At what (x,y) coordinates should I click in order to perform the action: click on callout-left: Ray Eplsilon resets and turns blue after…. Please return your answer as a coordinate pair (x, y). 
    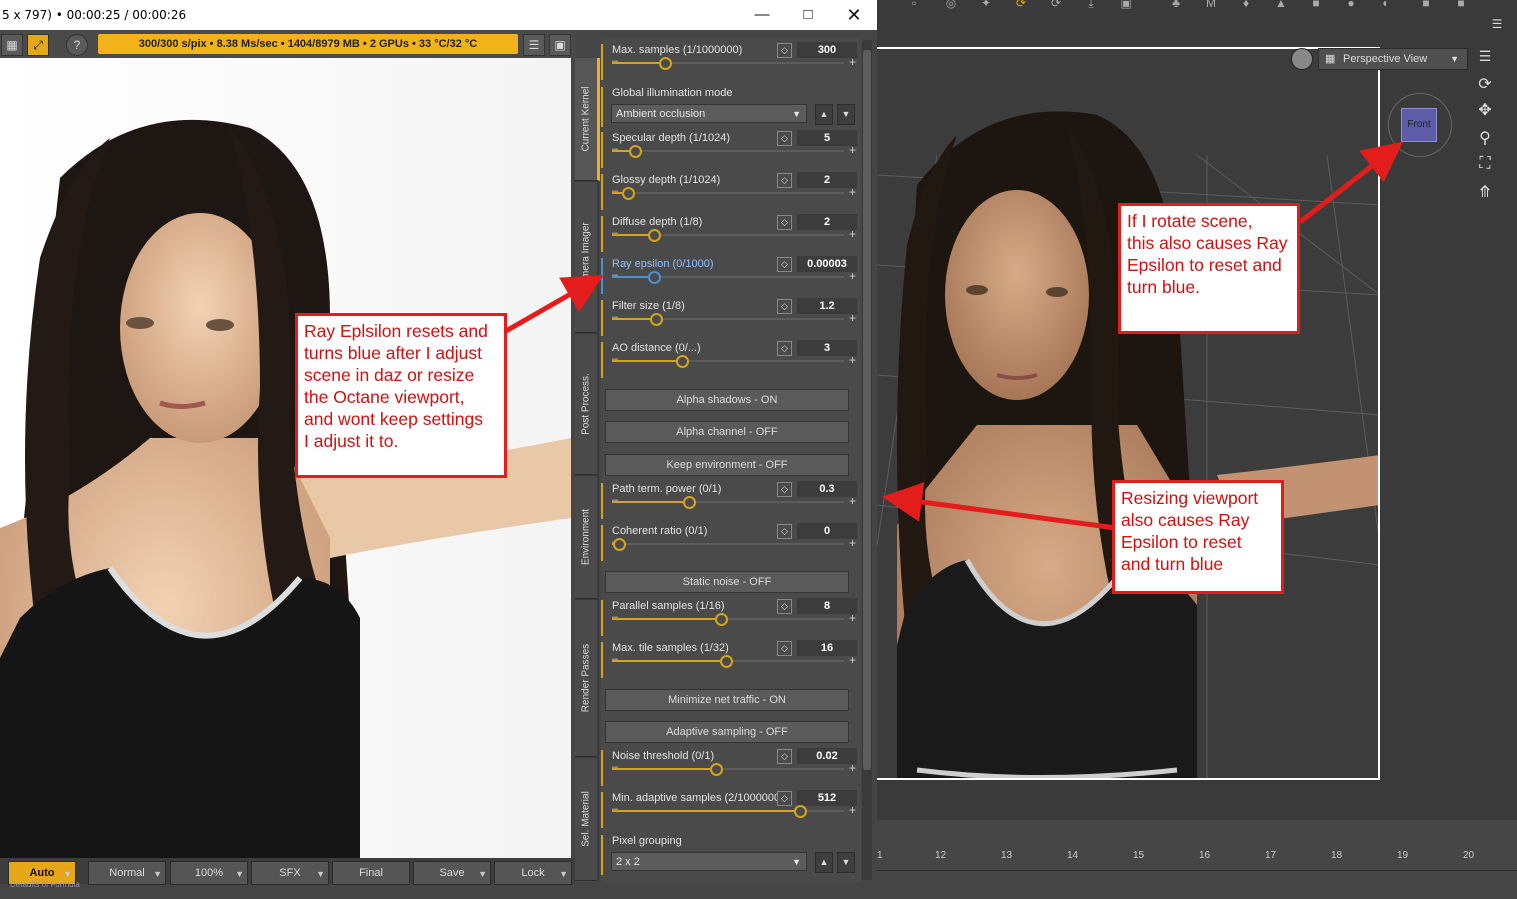
    Looking at the image, I should click on (401, 395).